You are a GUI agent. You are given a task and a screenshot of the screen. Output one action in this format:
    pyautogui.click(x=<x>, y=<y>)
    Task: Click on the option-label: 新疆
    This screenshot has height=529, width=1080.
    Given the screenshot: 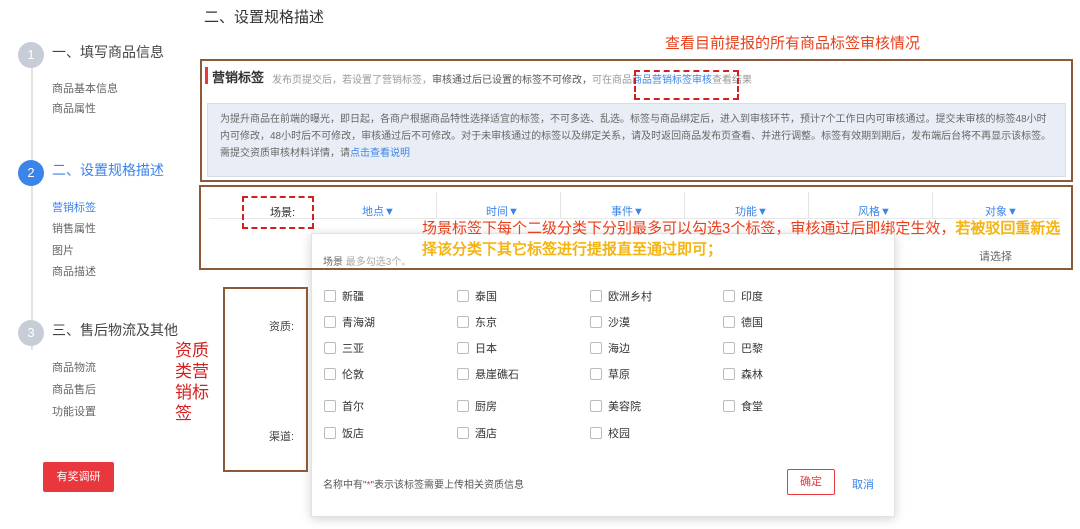 What is the action you would take?
    pyautogui.click(x=353, y=297)
    